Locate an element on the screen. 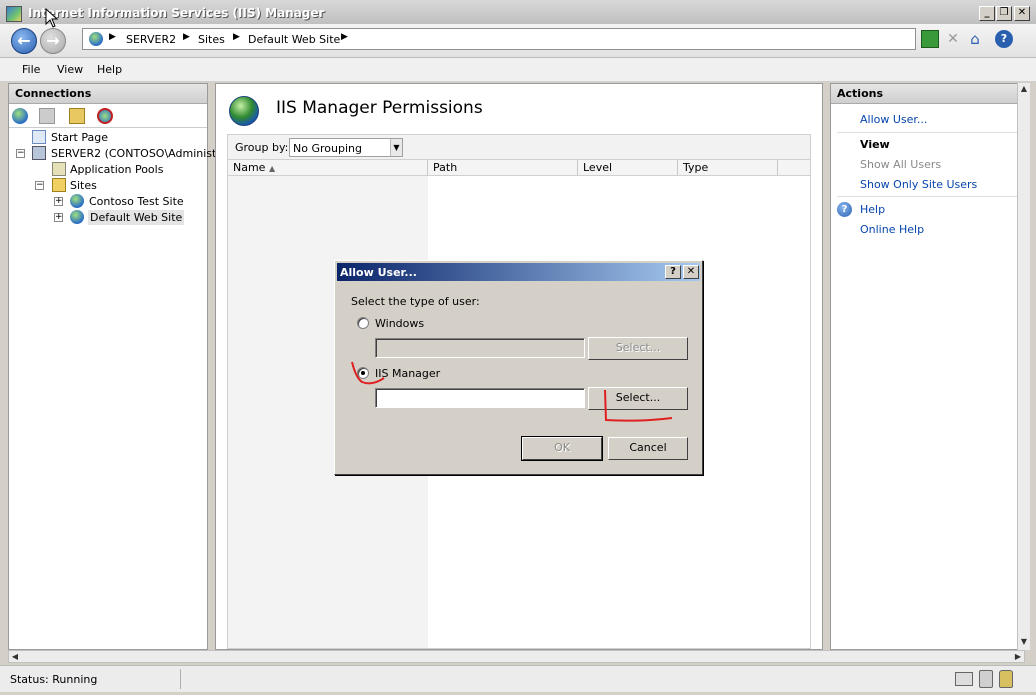  back-button: ← is located at coordinates (24, 41).